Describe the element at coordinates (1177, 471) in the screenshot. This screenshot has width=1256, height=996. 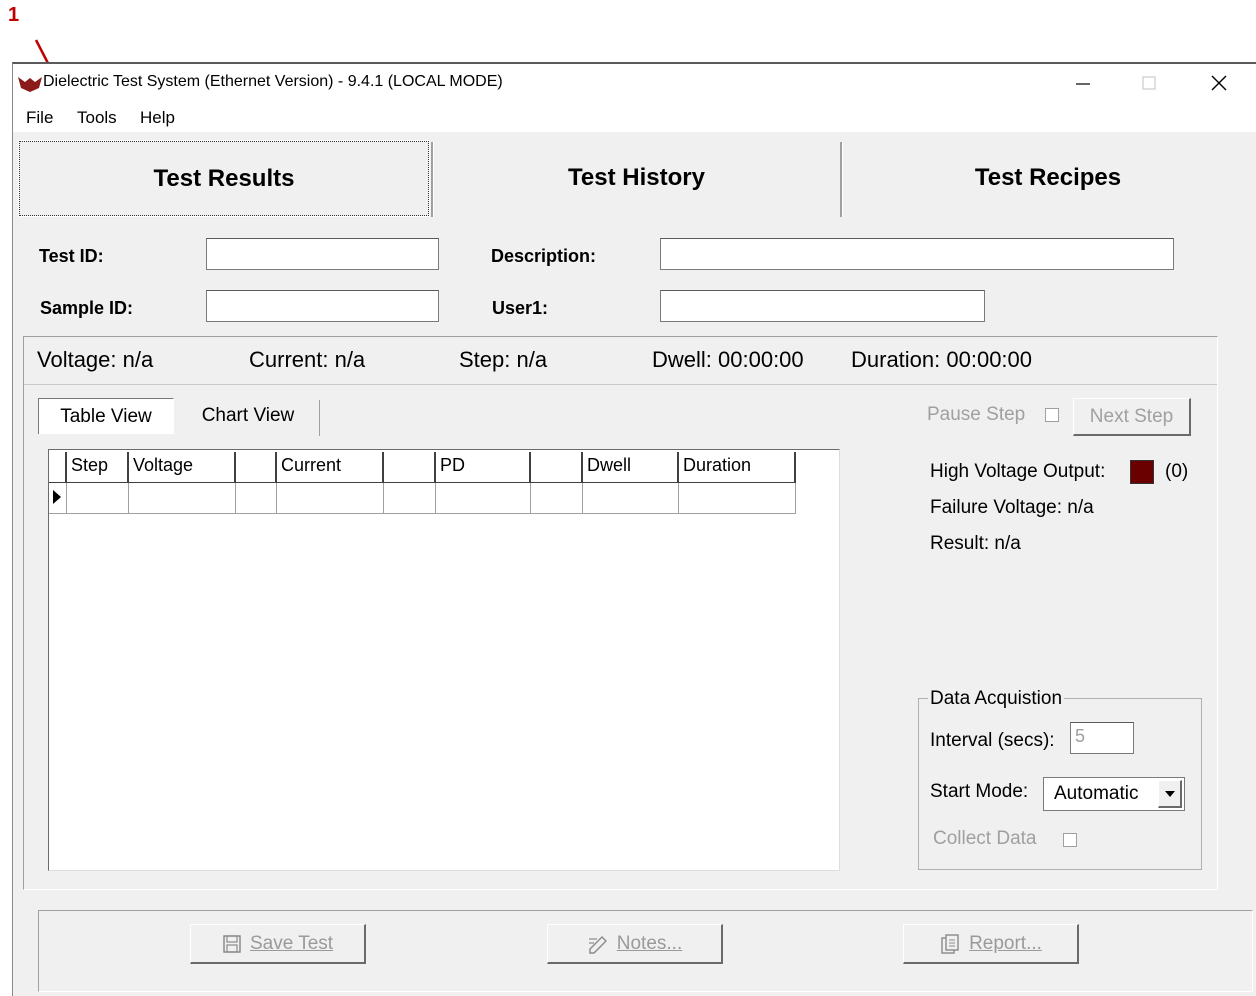
I see `high-voltage-output-value: (0)` at that location.